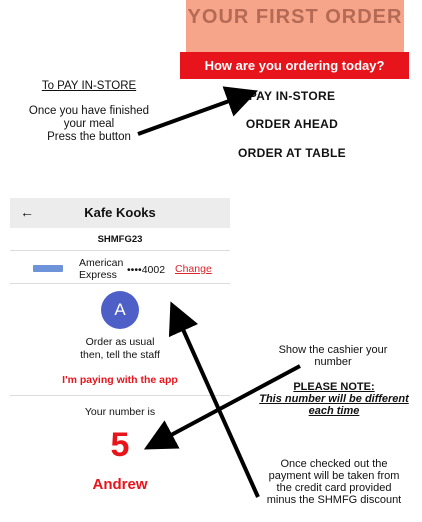  What do you see at coordinates (214, 399) in the screenshot?
I see `arrow-to-paying-button` at bounding box center [214, 399].